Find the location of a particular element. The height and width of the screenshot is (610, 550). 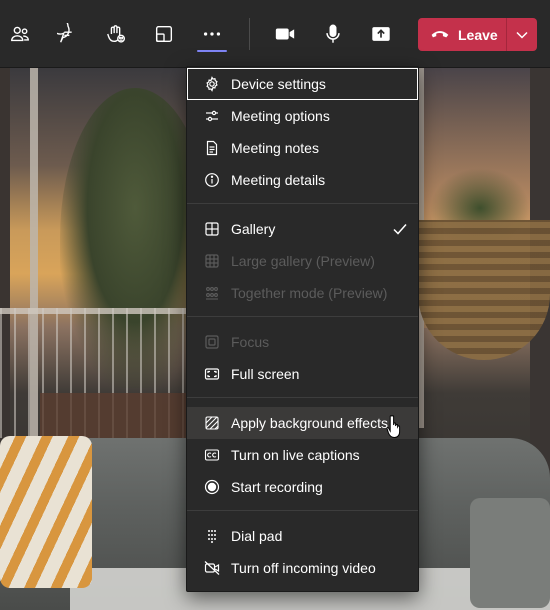

camera-icon is located at coordinates (285, 34).